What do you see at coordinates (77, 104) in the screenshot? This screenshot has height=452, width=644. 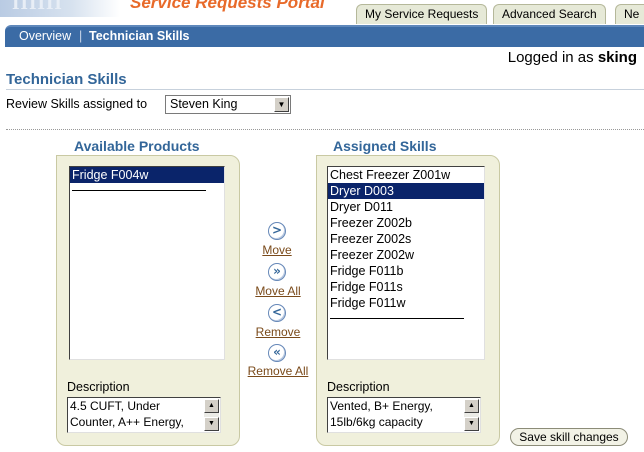 I see `review-skills-label: Review Skills assigned to` at bounding box center [77, 104].